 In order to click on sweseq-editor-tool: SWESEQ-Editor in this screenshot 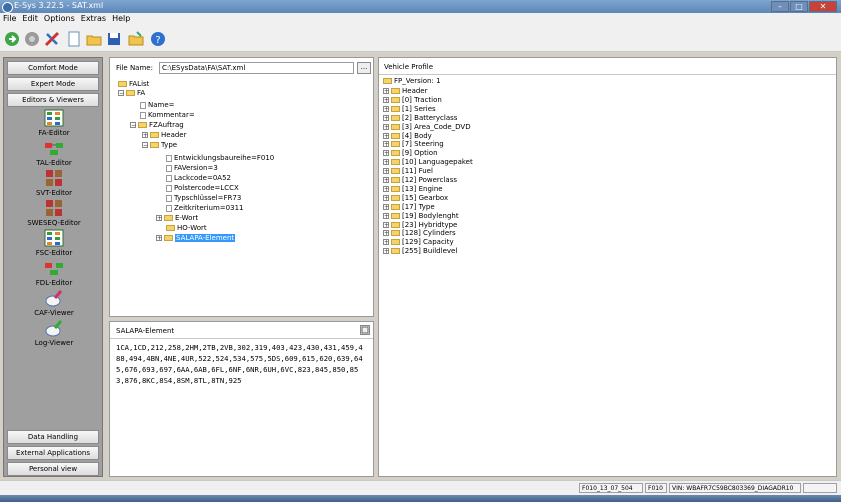, I will do `click(54, 213)`.